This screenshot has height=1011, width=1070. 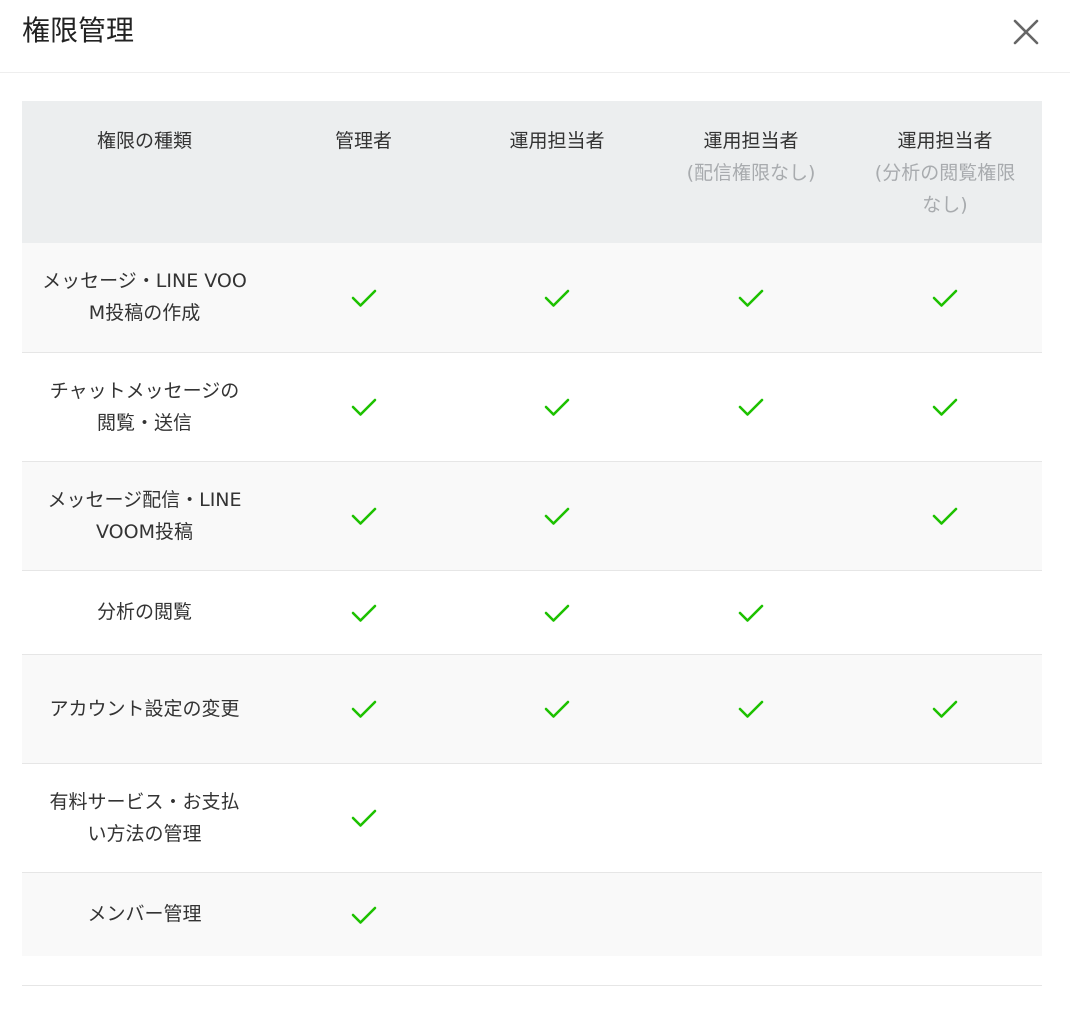 I want to click on permission-type-label: 有料サービス・お支払い方法の管理, so click(x=144, y=817).